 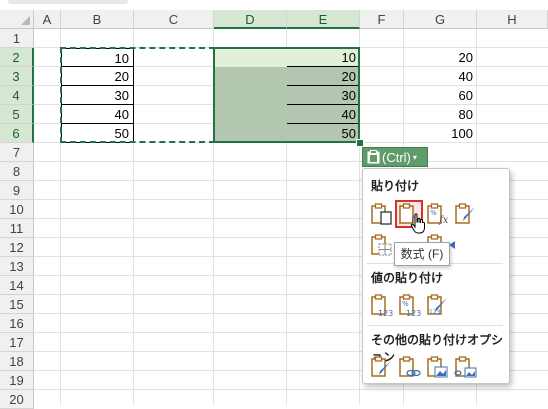 I want to click on row-header-2: 2, so click(x=17, y=57).